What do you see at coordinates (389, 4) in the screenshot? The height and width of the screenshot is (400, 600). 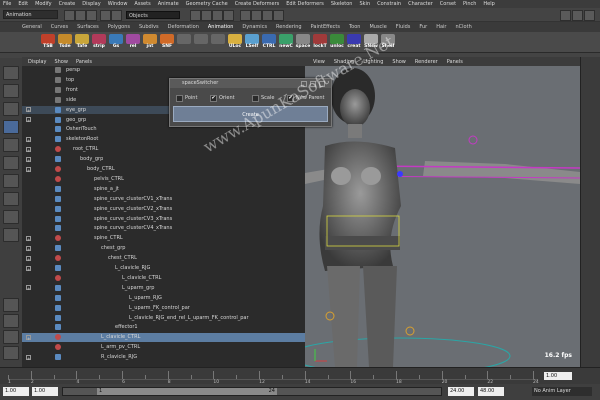 I see `menu-constrain: Constrain` at bounding box center [389, 4].